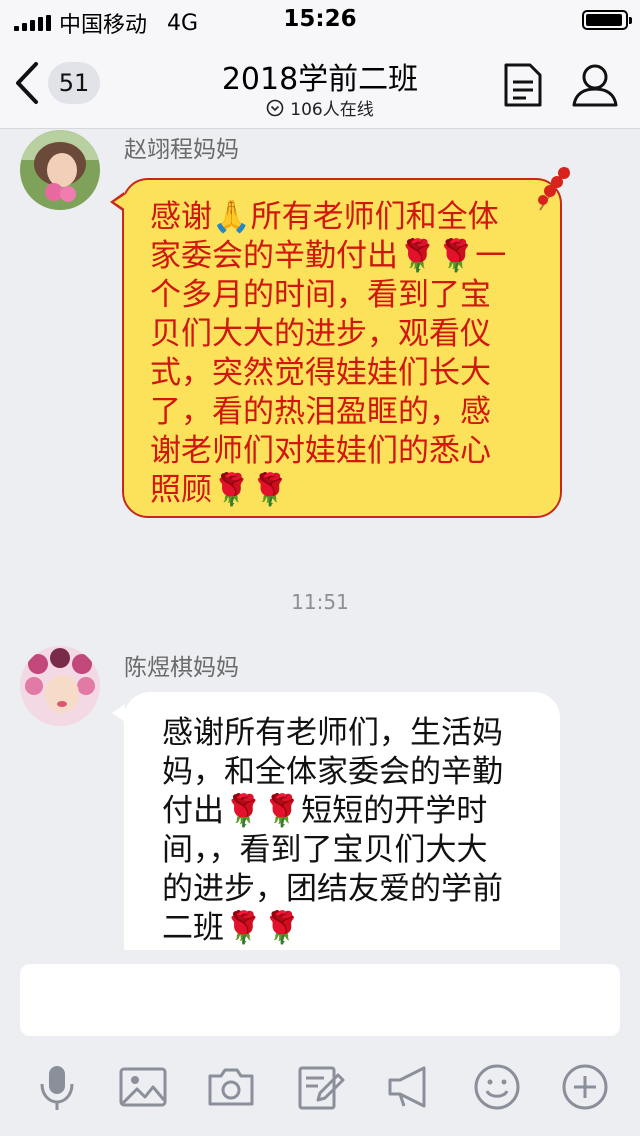  I want to click on document-icon, so click(523, 85).